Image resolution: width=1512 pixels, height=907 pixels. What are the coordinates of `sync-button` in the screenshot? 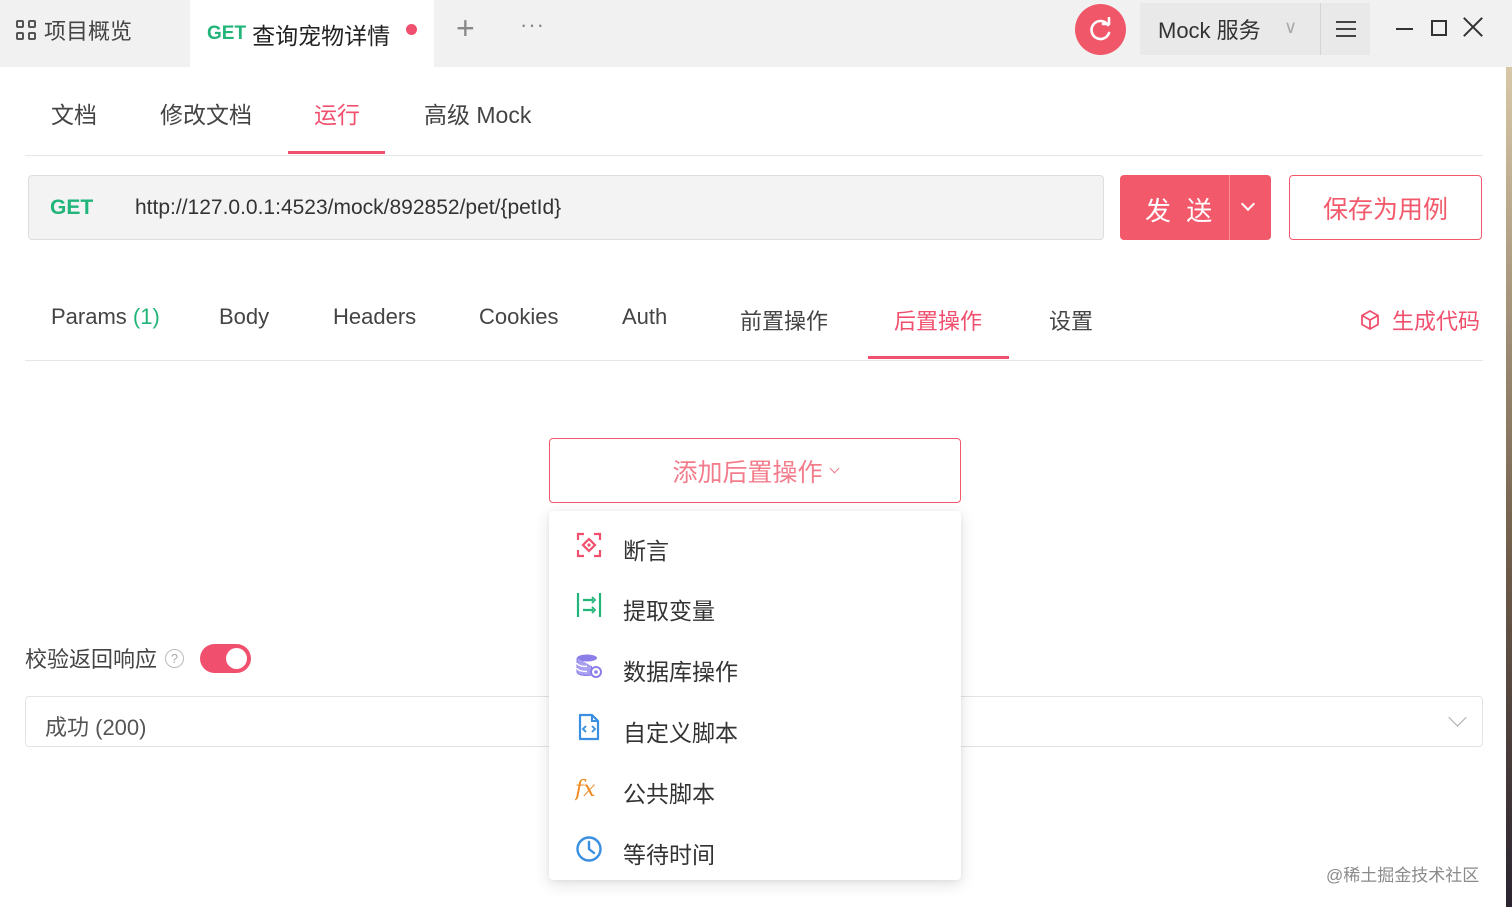 It's located at (1100, 29).